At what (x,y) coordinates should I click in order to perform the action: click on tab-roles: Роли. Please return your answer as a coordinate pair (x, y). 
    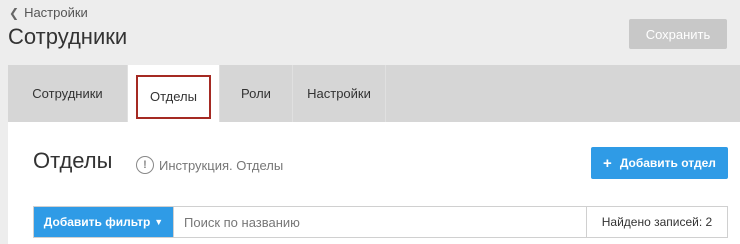
    Looking at the image, I should click on (256, 93).